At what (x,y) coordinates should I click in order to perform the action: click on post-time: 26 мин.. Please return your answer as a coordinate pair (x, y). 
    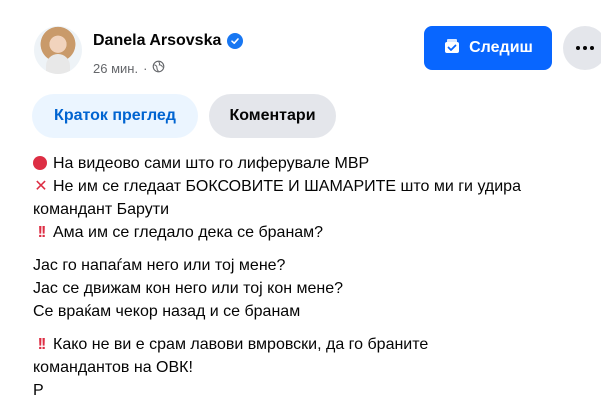
    Looking at the image, I should click on (115, 68).